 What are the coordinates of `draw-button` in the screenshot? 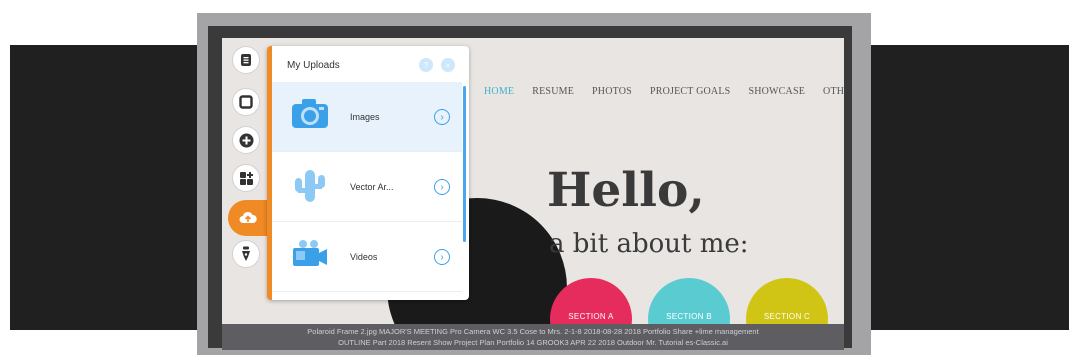 It's located at (246, 254).